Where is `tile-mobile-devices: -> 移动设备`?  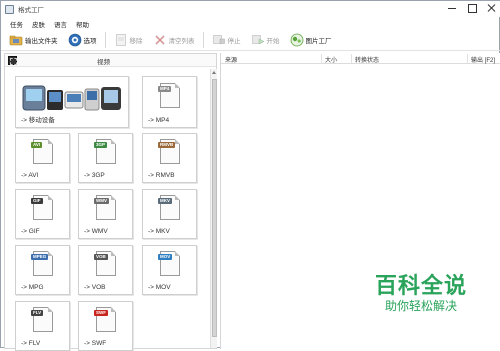 tile-mobile-devices: -> 移动设备 is located at coordinates (72, 102).